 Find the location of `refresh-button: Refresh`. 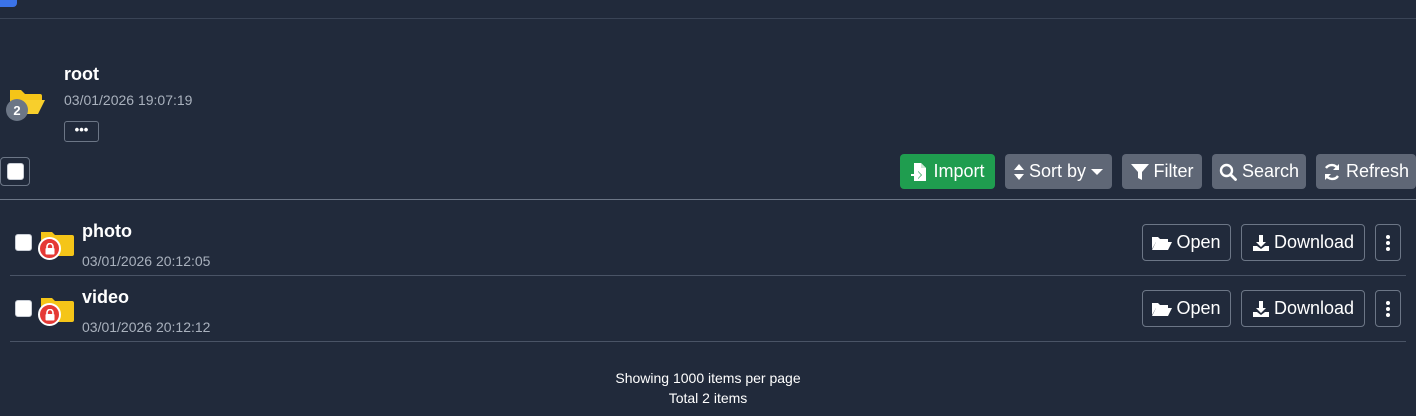

refresh-button: Refresh is located at coordinates (1366, 171).